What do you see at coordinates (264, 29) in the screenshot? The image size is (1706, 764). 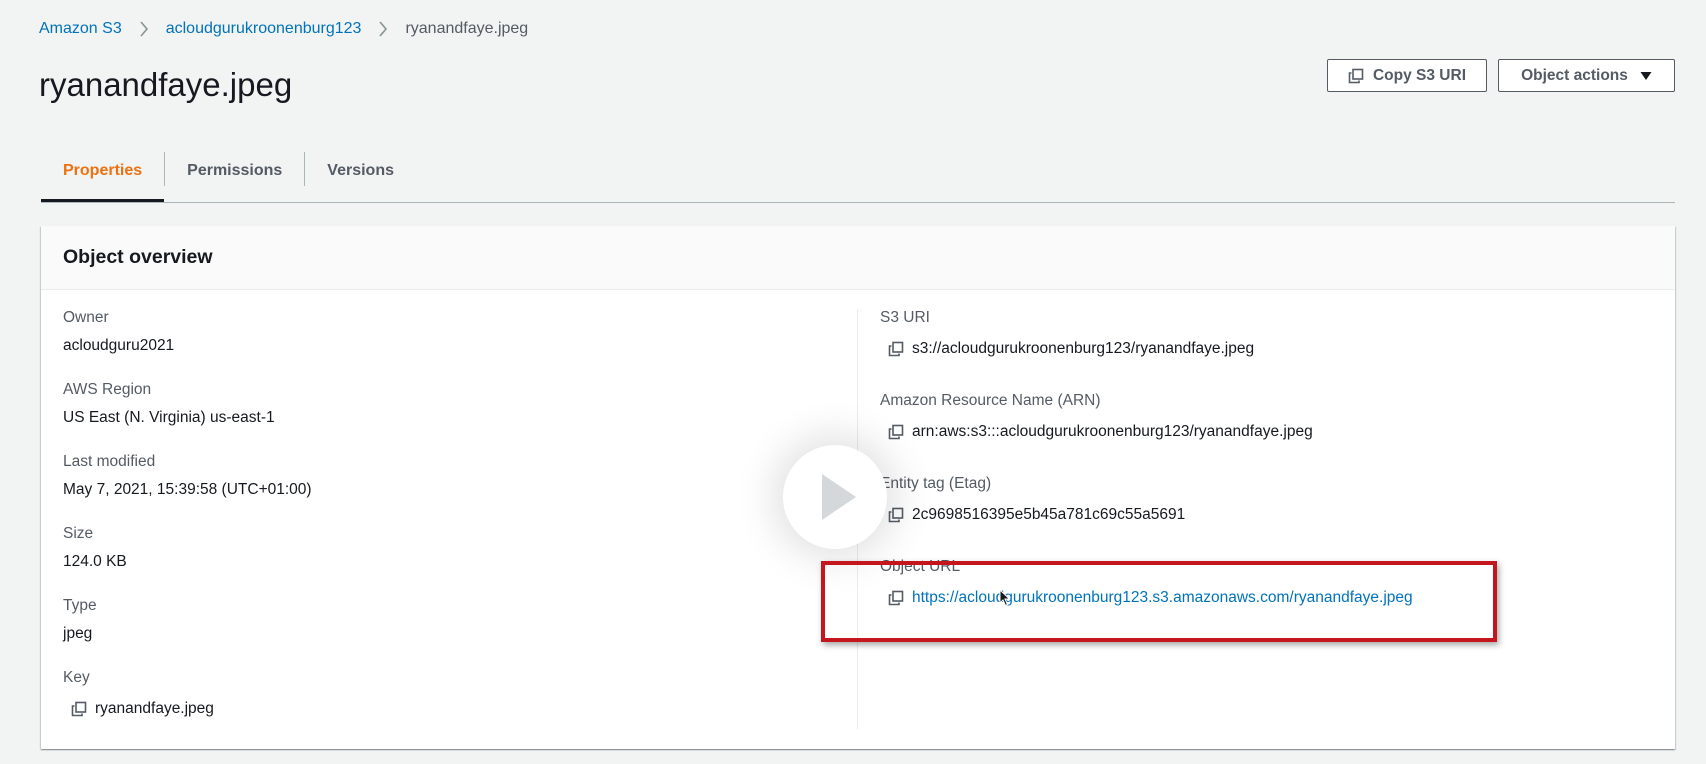 I see `breadcrumb-link-bucket: acloudgurukroonenburg123` at bounding box center [264, 29].